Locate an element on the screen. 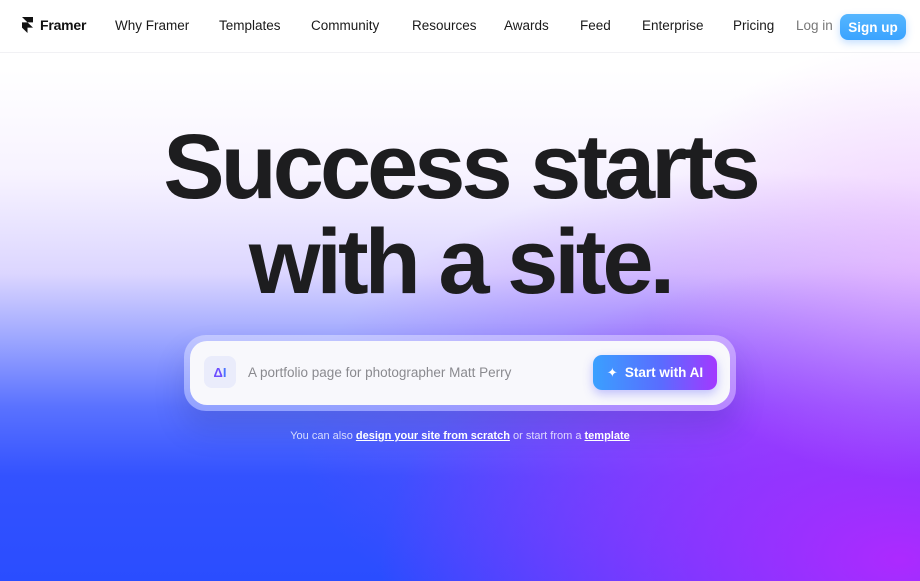 The height and width of the screenshot is (581, 920). template-link: template is located at coordinates (607, 436).